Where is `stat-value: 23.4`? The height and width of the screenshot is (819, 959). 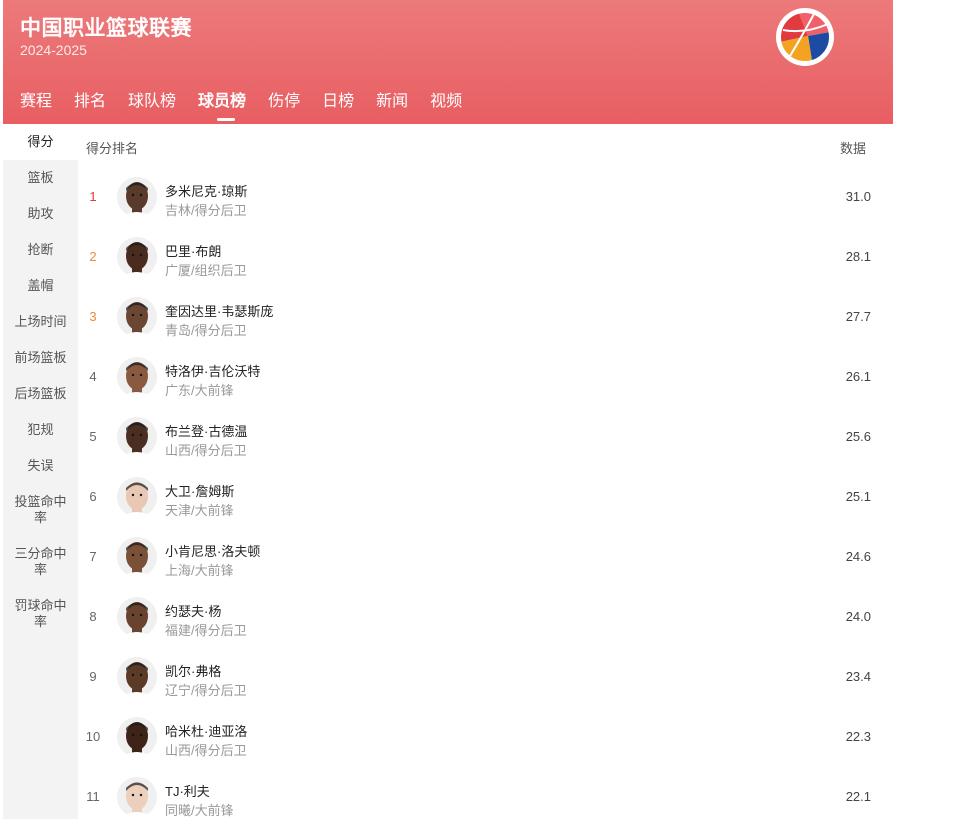 stat-value: 23.4 is located at coordinates (858, 676).